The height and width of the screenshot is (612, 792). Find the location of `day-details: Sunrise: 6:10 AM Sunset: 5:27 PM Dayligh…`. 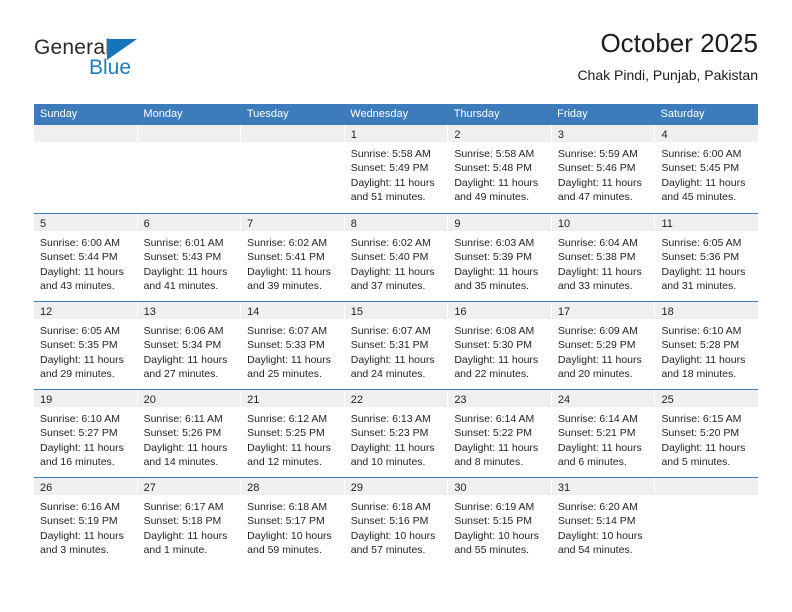

day-details: Sunrise: 6:10 AM Sunset: 5:27 PM Dayligh… is located at coordinates (85, 442).